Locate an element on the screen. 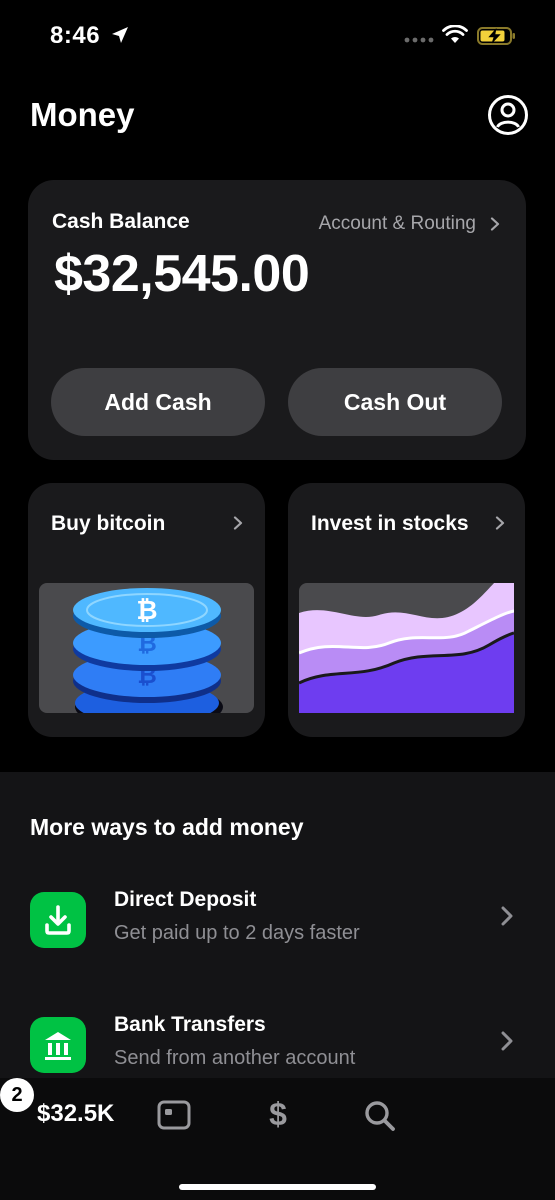 This screenshot has height=1200, width=555. buy-bitcoin-title: Buy bitcoin is located at coordinates (108, 523).